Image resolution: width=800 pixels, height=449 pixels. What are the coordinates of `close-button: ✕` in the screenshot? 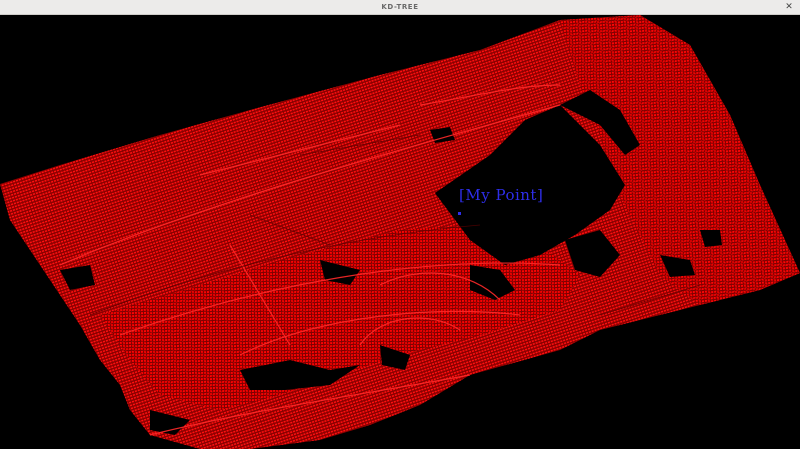 It's located at (789, 7).